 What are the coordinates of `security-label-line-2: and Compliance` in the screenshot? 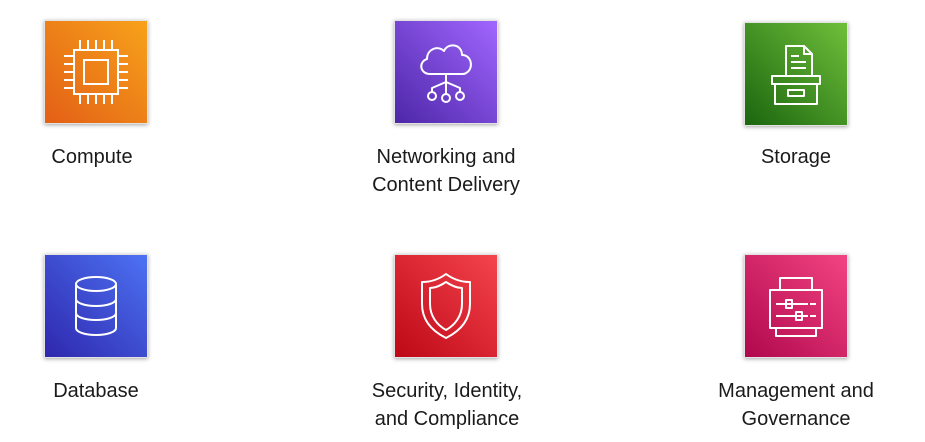 It's located at (447, 419).